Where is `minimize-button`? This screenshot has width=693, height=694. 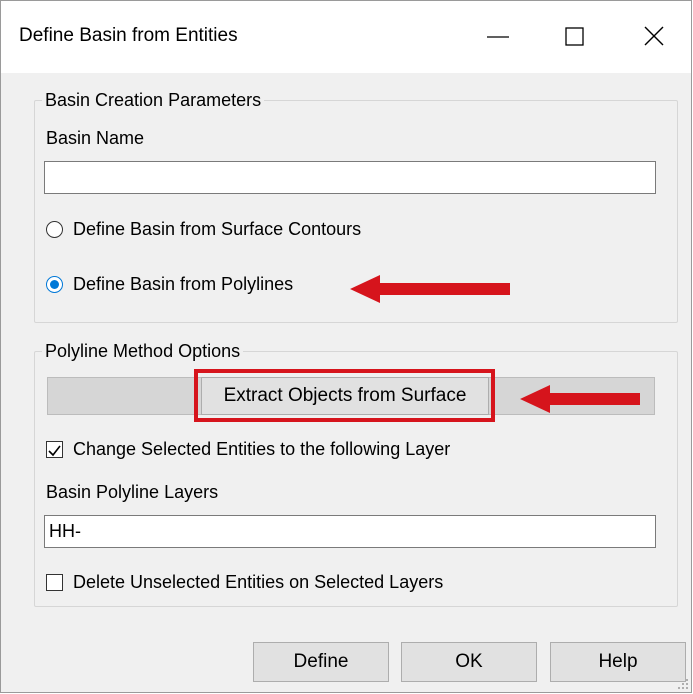 minimize-button is located at coordinates (498, 37).